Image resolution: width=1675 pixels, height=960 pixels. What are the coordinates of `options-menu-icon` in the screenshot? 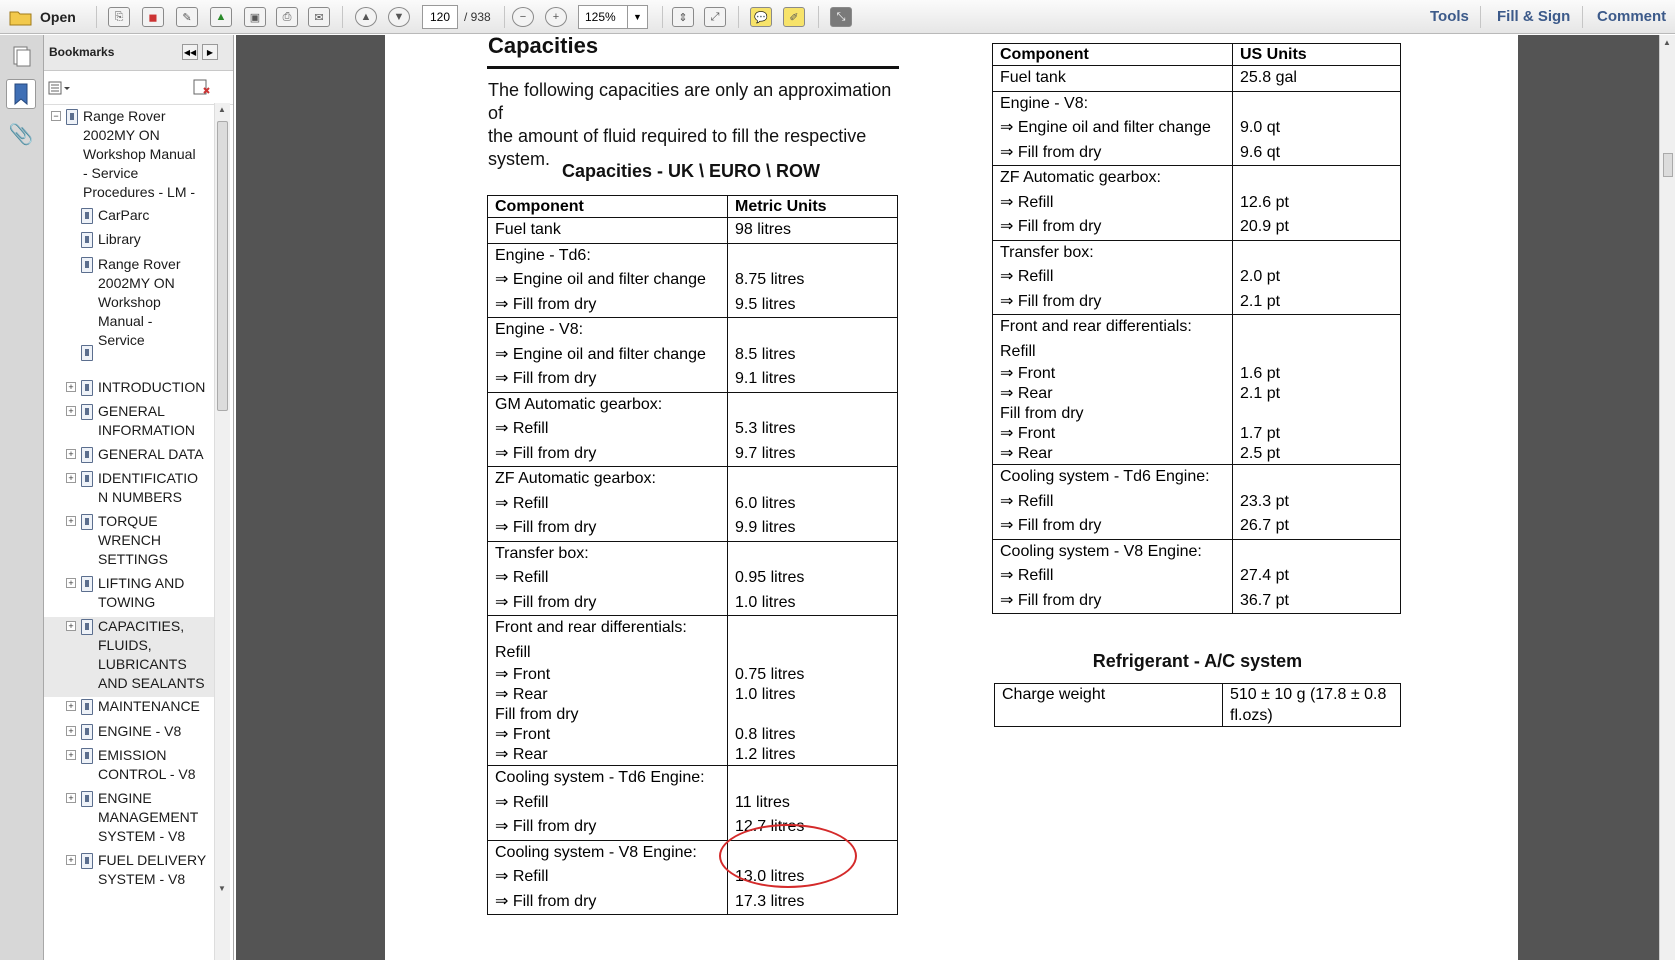 It's located at (60, 88).